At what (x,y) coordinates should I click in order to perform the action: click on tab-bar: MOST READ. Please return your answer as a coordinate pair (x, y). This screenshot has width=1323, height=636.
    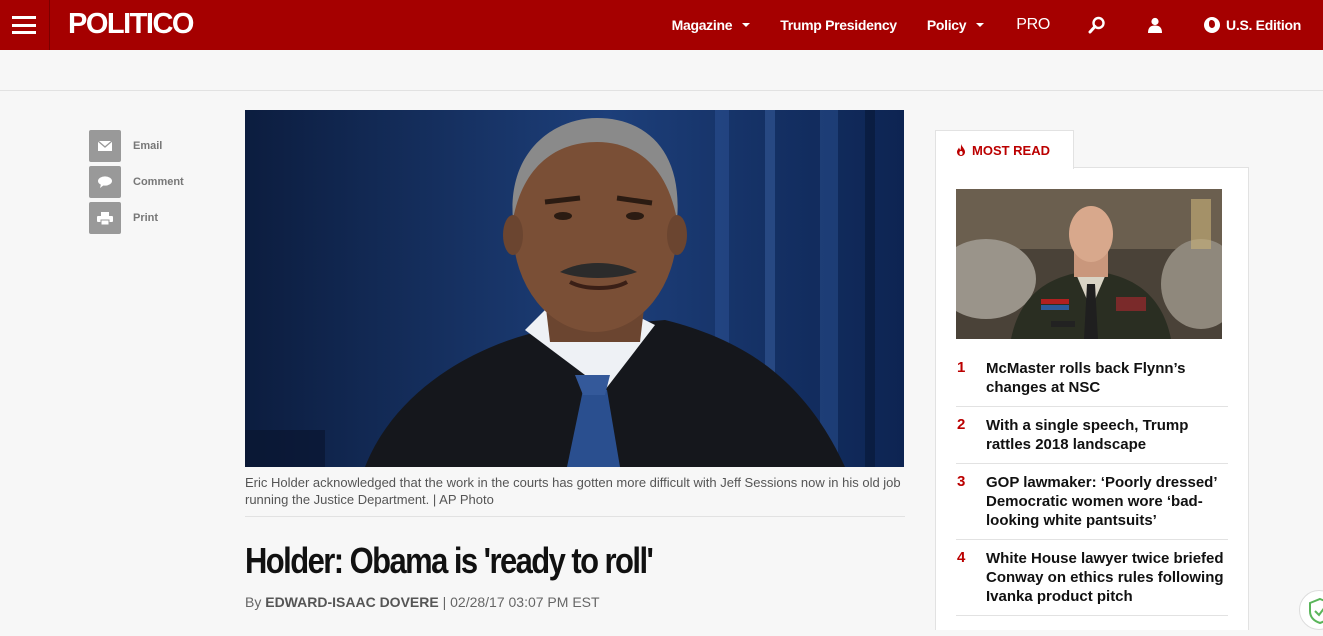
    Looking at the image, I should click on (1092, 149).